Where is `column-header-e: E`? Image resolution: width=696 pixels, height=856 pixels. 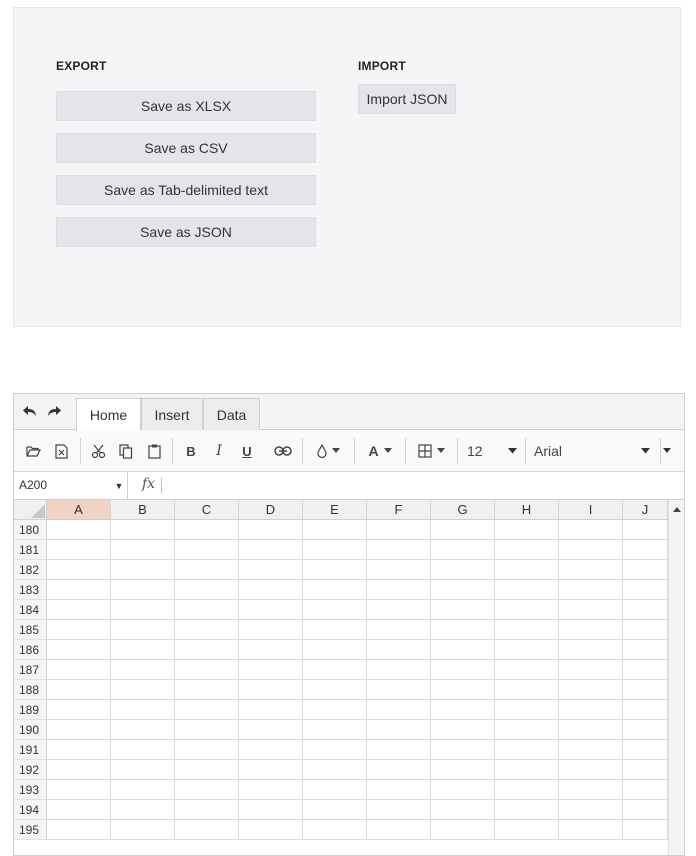 column-header-e: E is located at coordinates (335, 510).